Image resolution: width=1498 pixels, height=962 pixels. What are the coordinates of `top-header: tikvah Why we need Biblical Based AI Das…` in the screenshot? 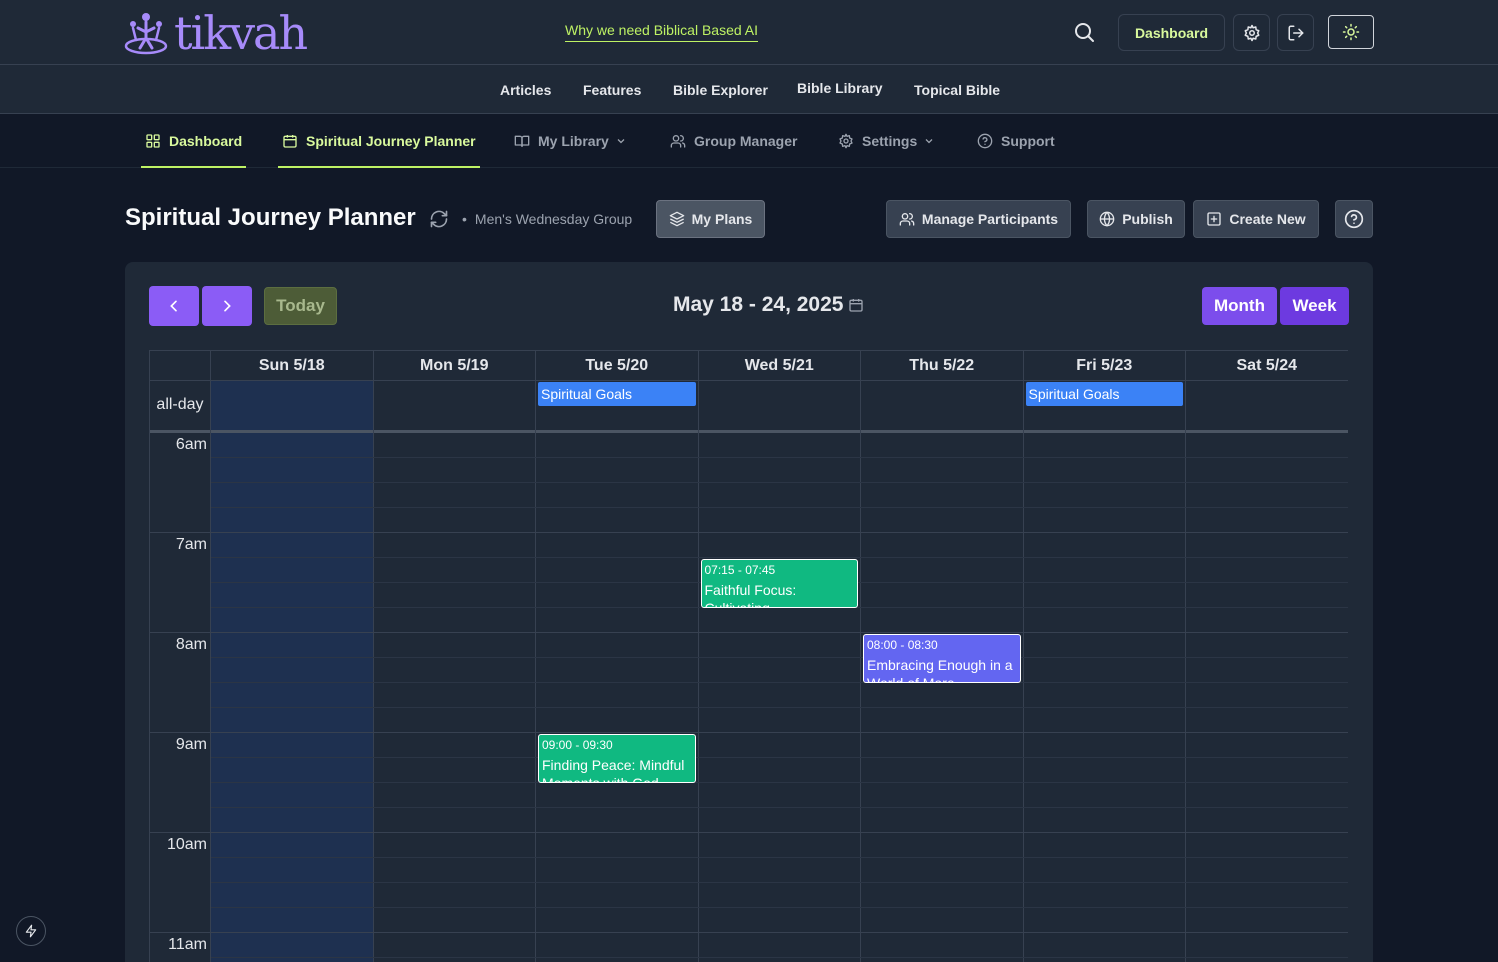 It's located at (749, 32).